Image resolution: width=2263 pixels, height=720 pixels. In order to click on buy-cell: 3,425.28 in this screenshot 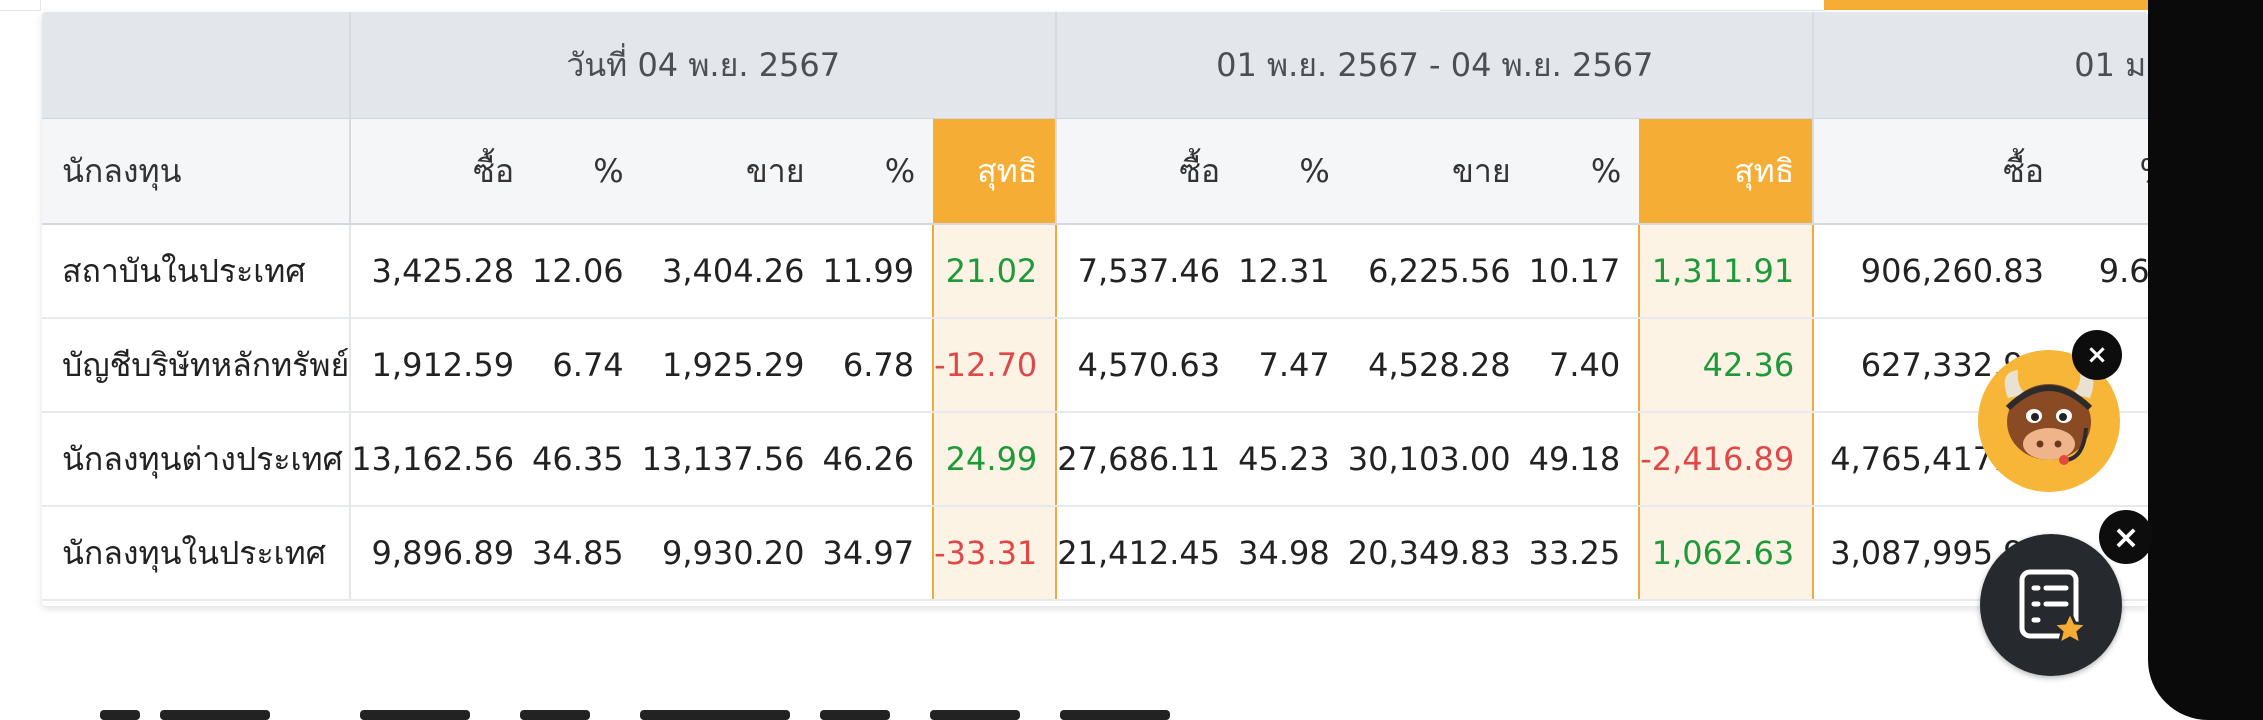, I will do `click(441, 271)`.